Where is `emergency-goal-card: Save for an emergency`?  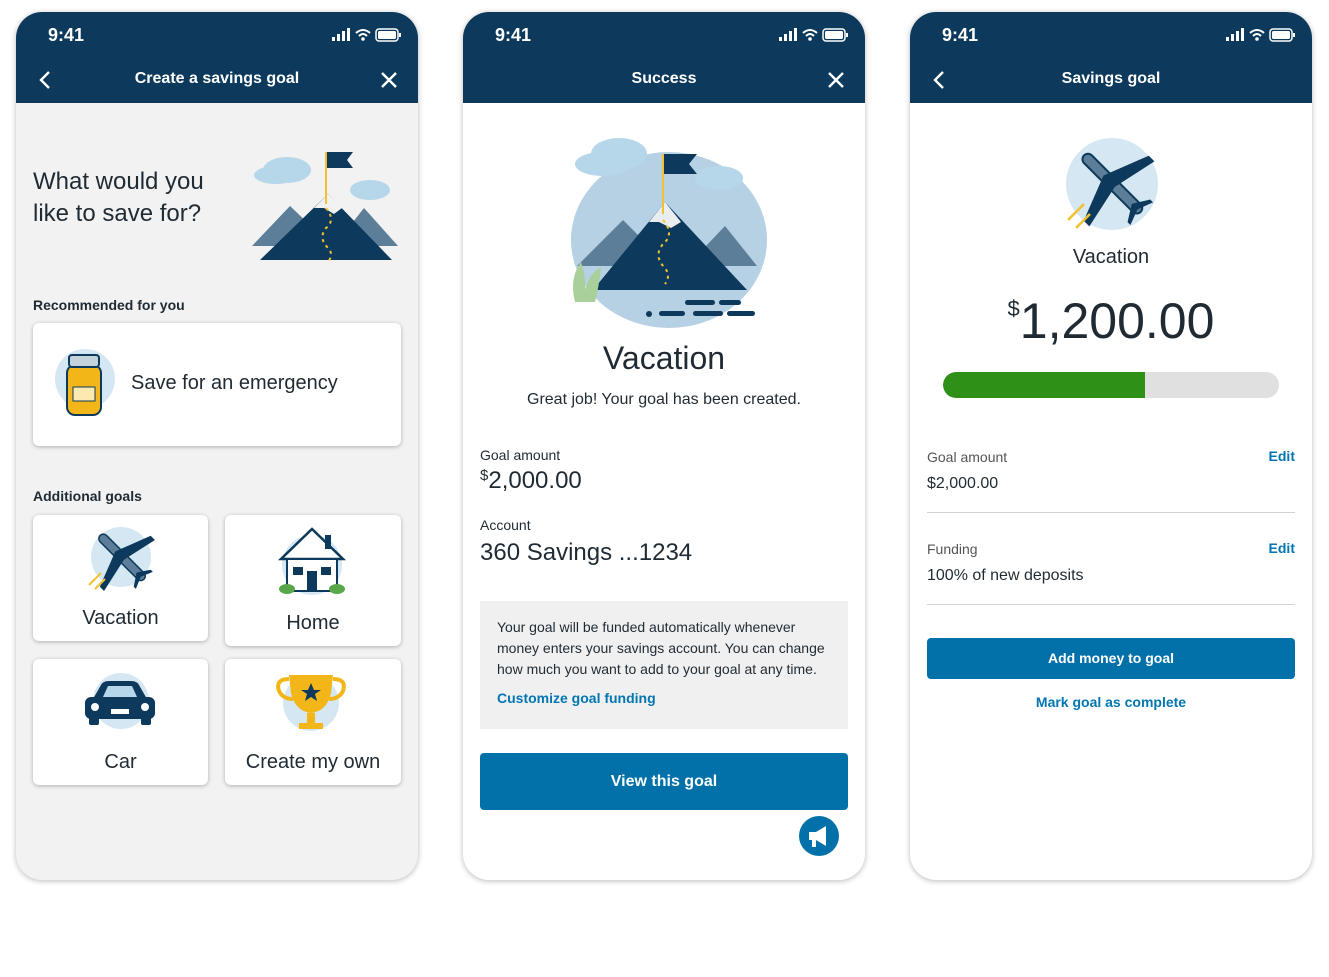
emergency-goal-card: Save for an emergency is located at coordinates (217, 384).